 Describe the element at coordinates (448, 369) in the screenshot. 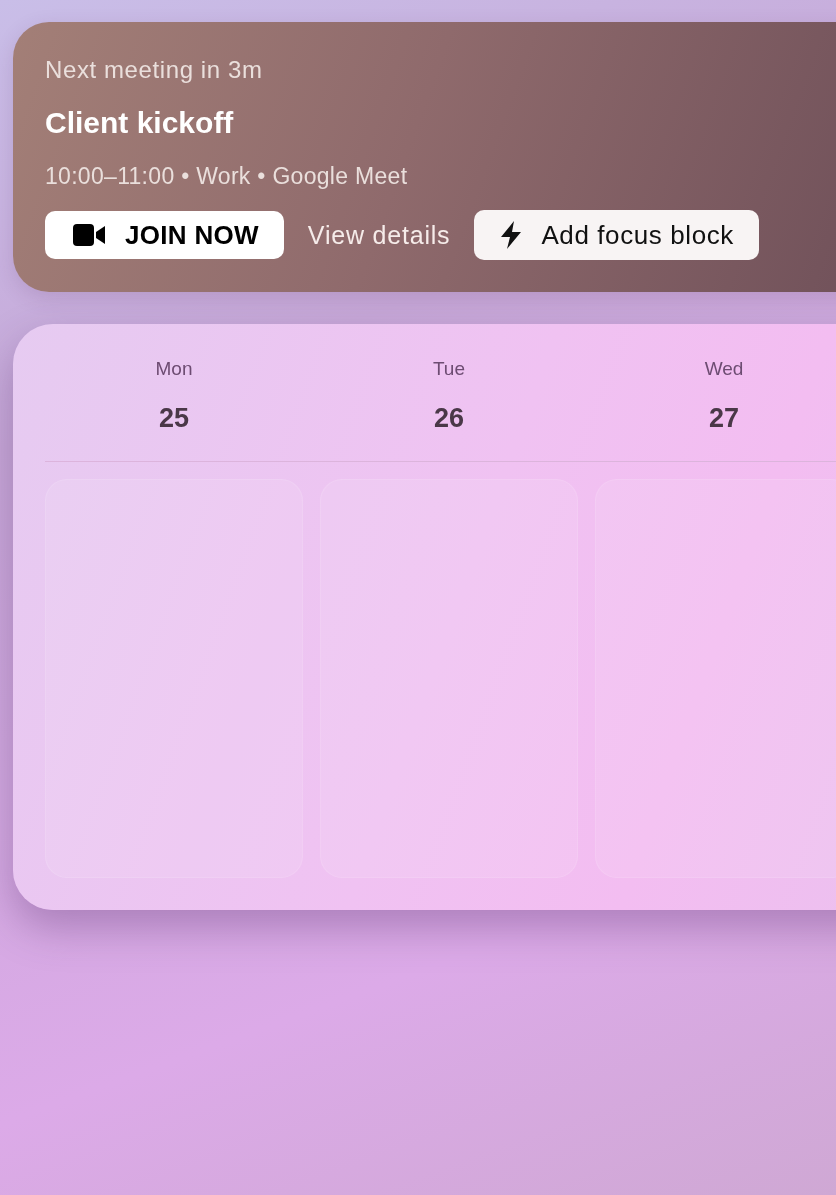

I see `weekday-label: Tue` at that location.